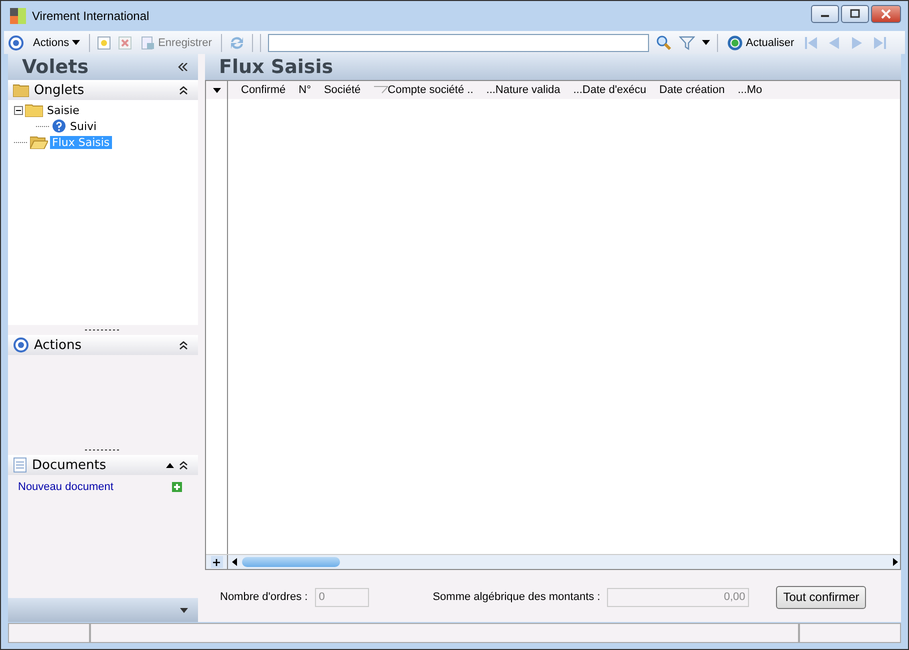 The height and width of the screenshot is (650, 909). Describe the element at coordinates (516, 90) in the screenshot. I see `column-header: ...Nature valida` at that location.